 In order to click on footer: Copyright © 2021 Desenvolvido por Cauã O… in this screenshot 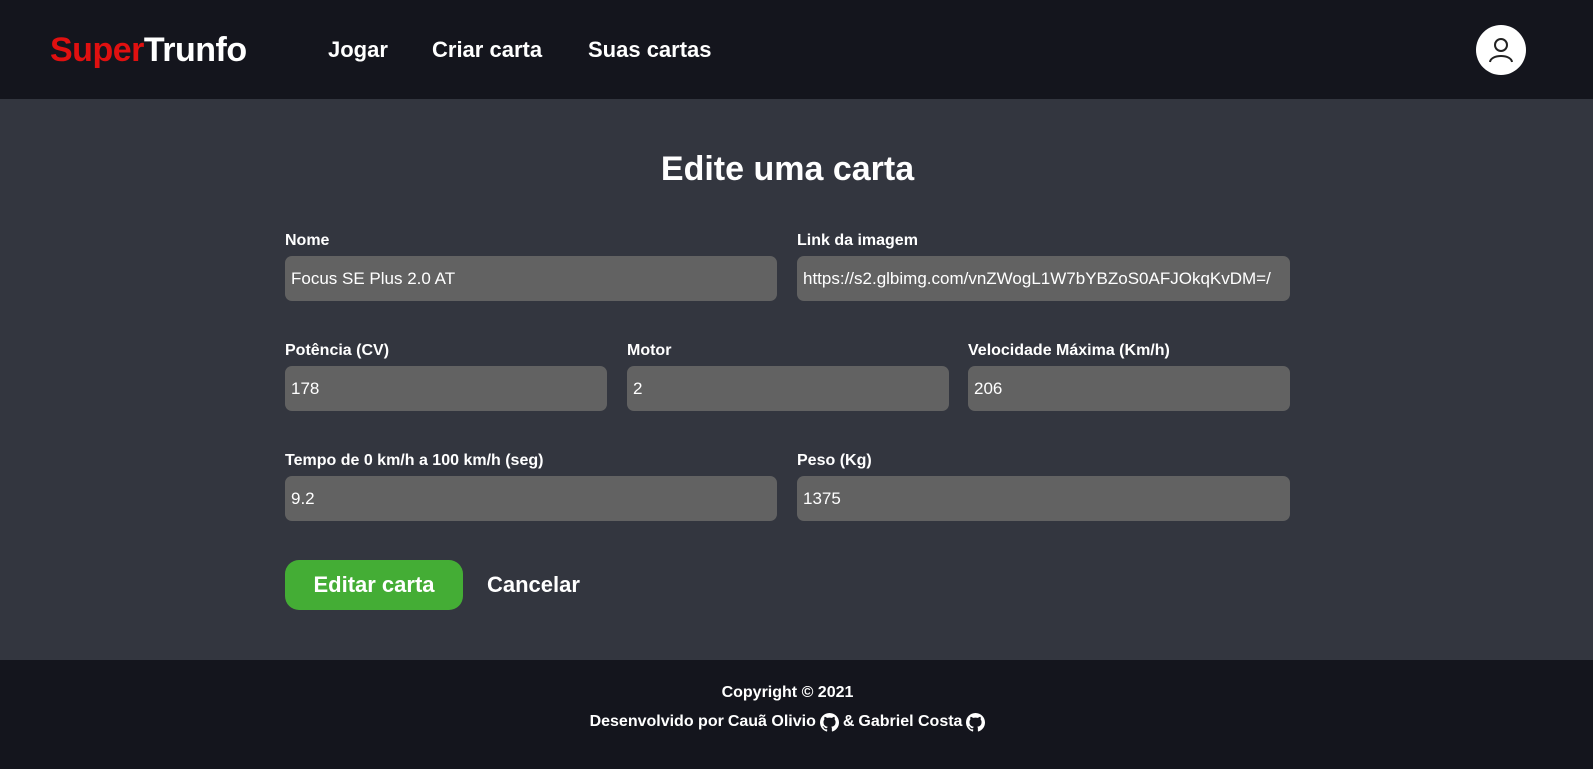, I will do `click(796, 714)`.